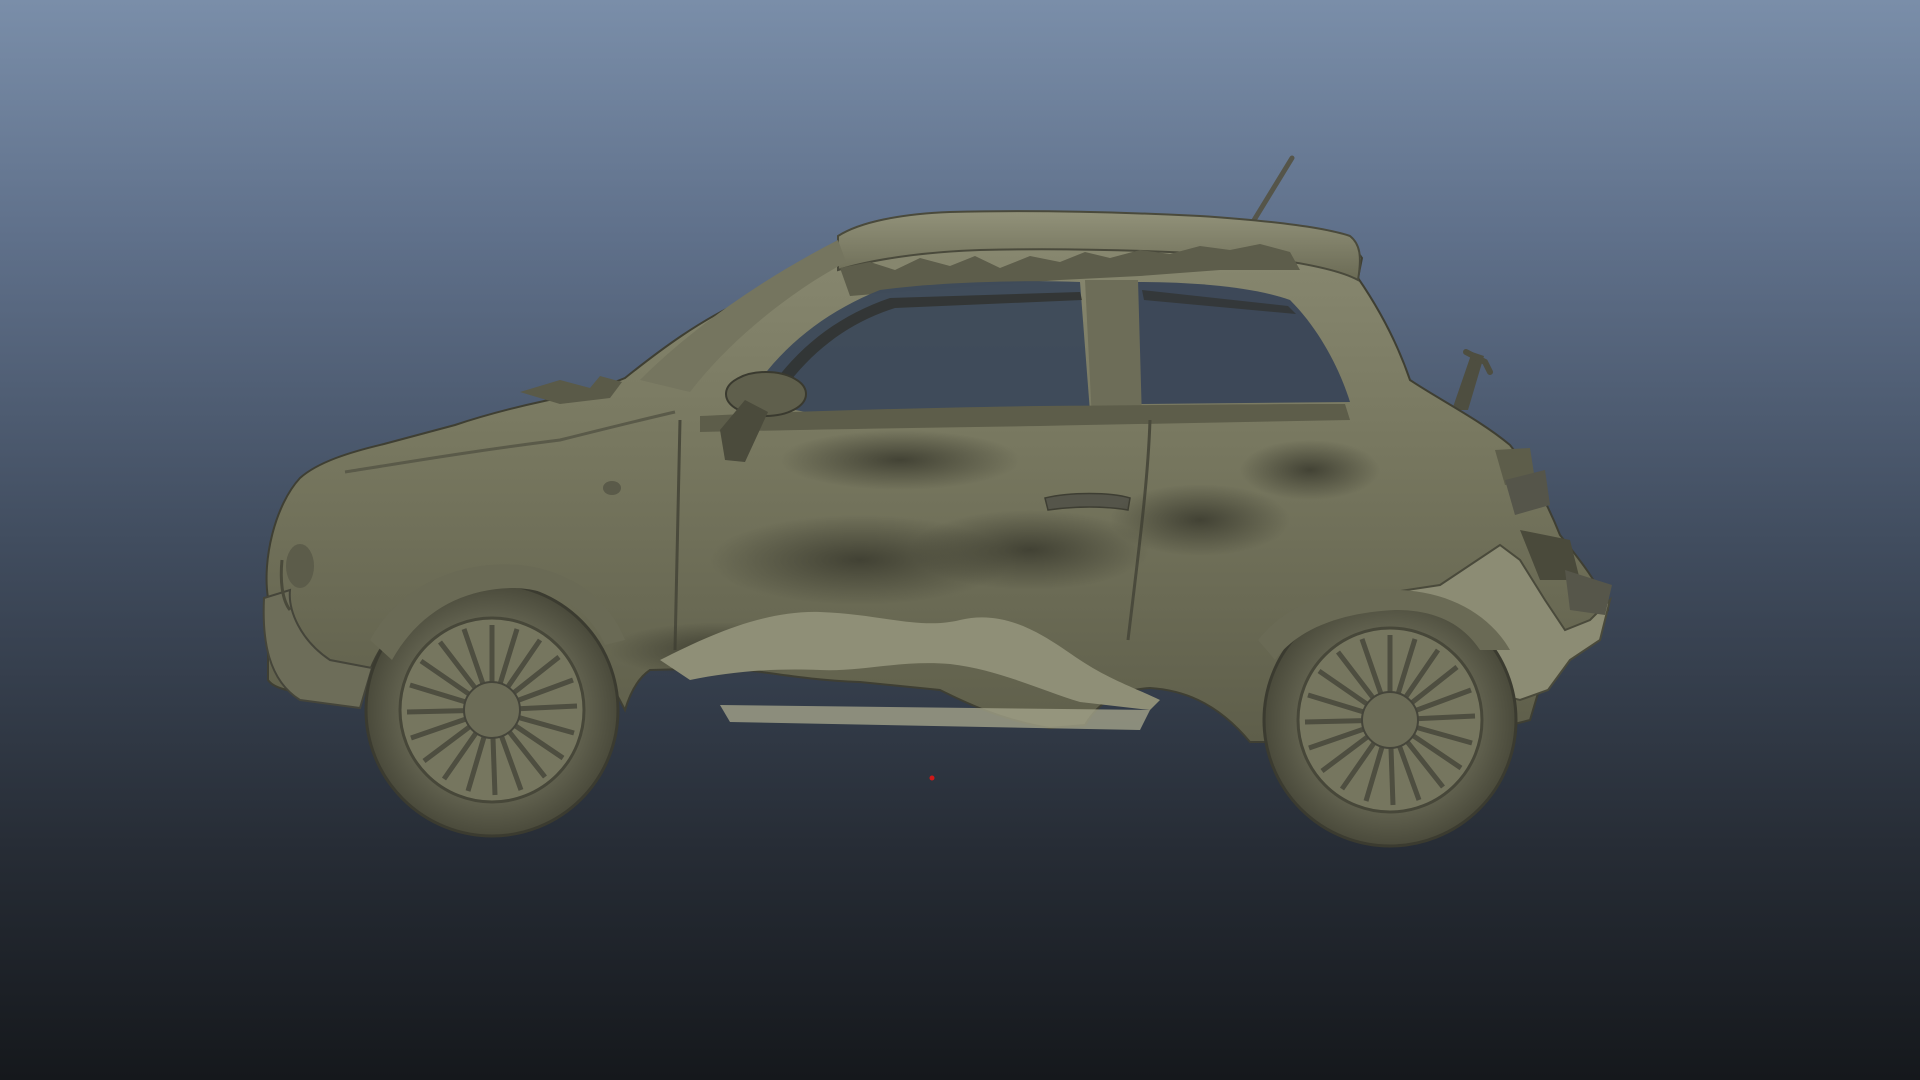  Describe the element at coordinates (932, 778) in the screenshot. I see `origin-marker` at that location.